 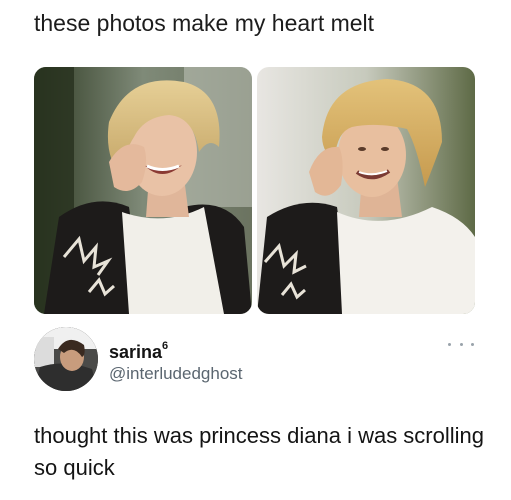 What do you see at coordinates (176, 374) in the screenshot?
I see `user-handle: @interludedghost` at bounding box center [176, 374].